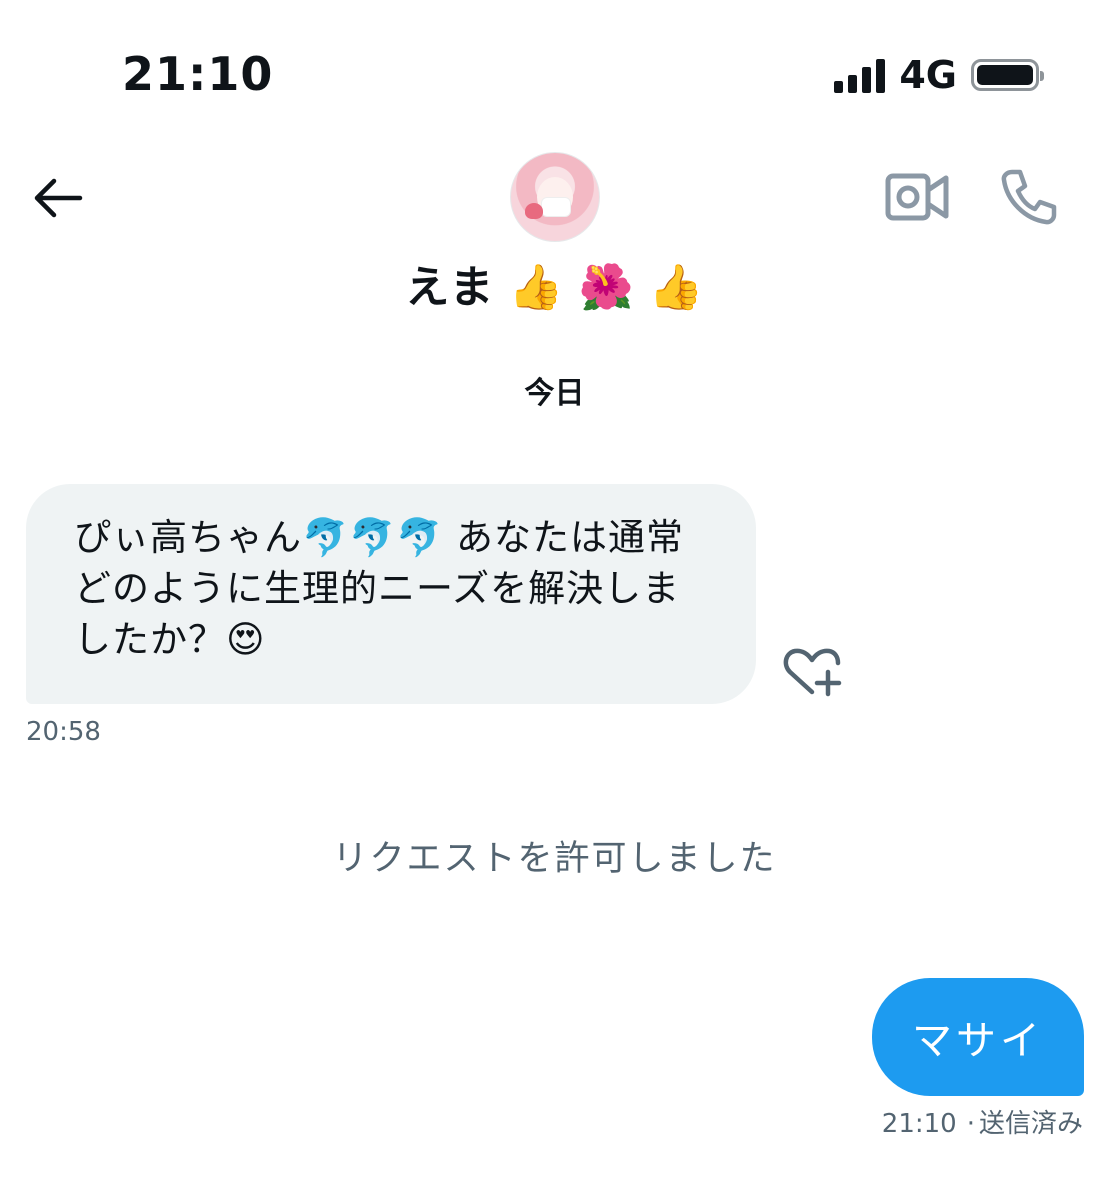 This screenshot has width=1109, height=1200. I want to click on sent-message-text: マサイ, so click(978, 1041).